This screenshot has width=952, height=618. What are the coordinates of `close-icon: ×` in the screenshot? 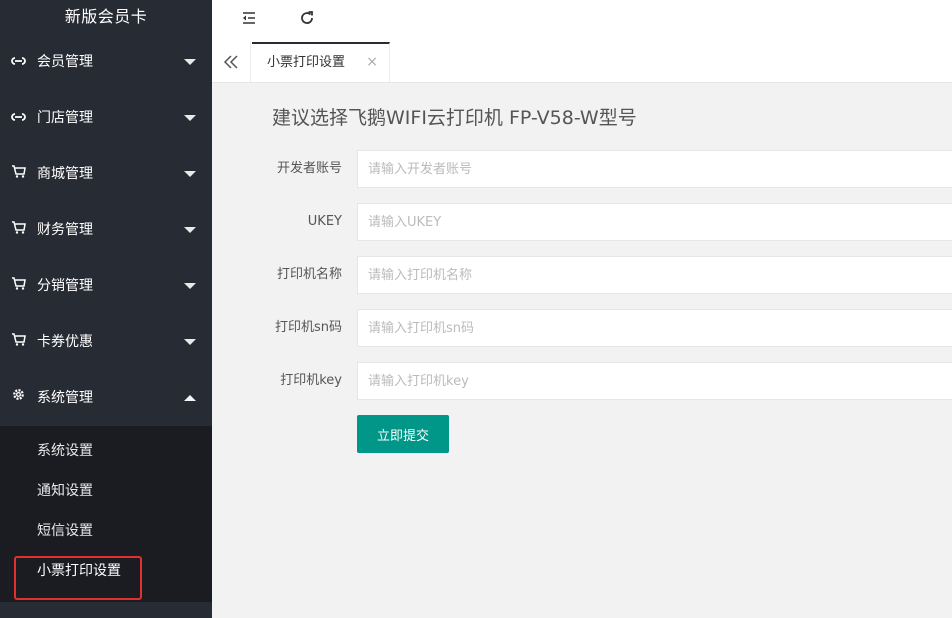 It's located at (372, 62).